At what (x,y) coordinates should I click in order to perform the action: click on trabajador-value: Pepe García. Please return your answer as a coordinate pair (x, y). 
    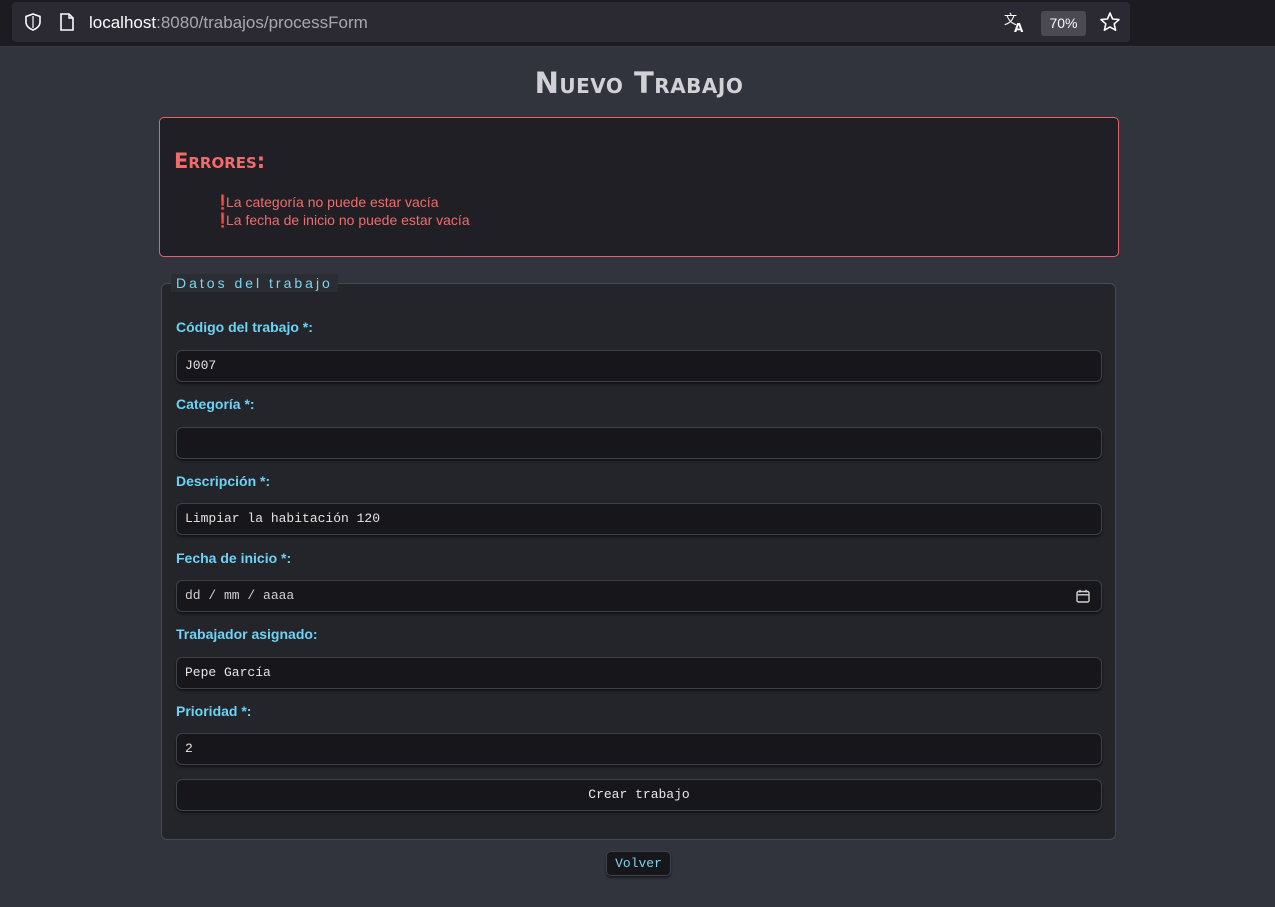
    Looking at the image, I should click on (228, 672).